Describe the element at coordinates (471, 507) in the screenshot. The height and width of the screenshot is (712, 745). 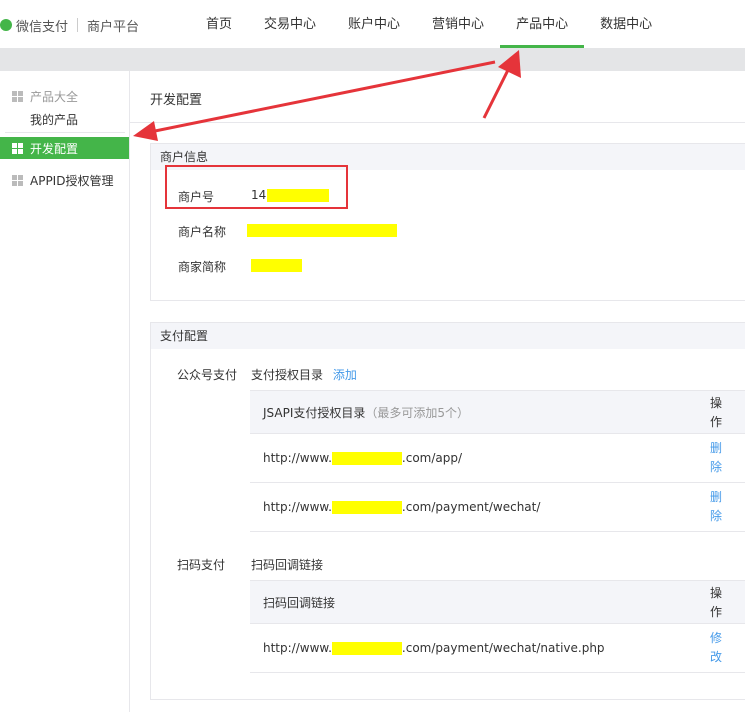
I see `url-suffix: .com/payment/wechat/` at that location.